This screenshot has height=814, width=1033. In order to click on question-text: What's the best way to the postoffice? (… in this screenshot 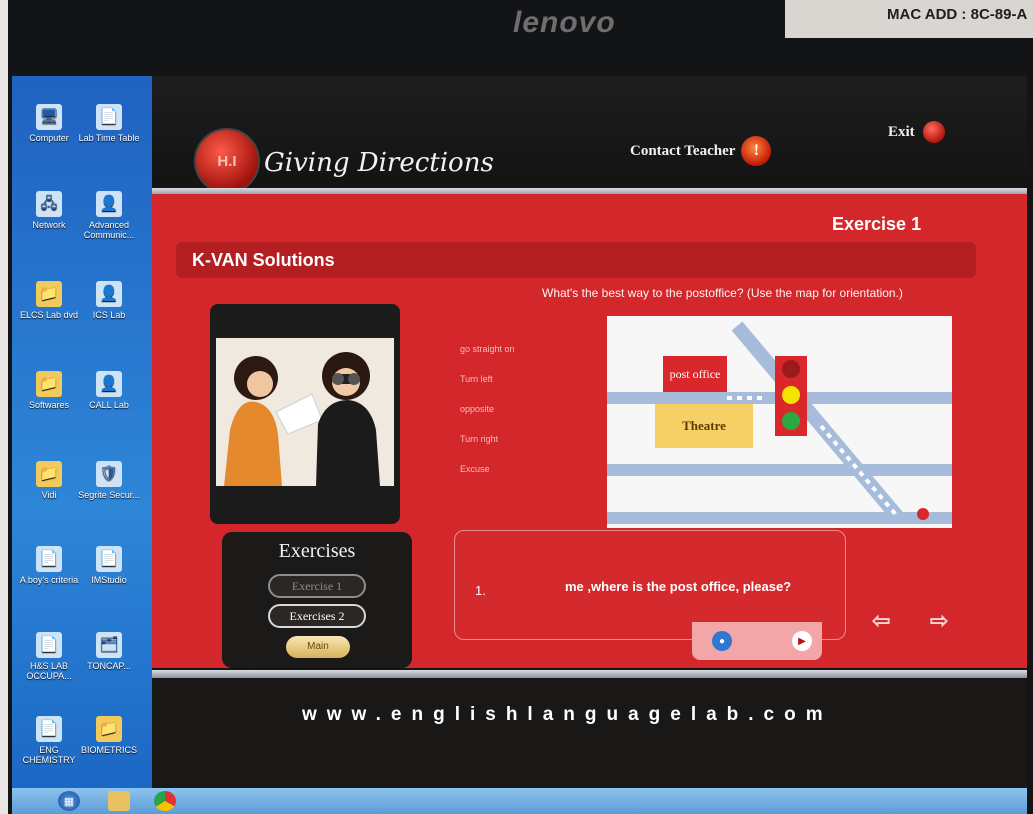, I will do `click(722, 293)`.